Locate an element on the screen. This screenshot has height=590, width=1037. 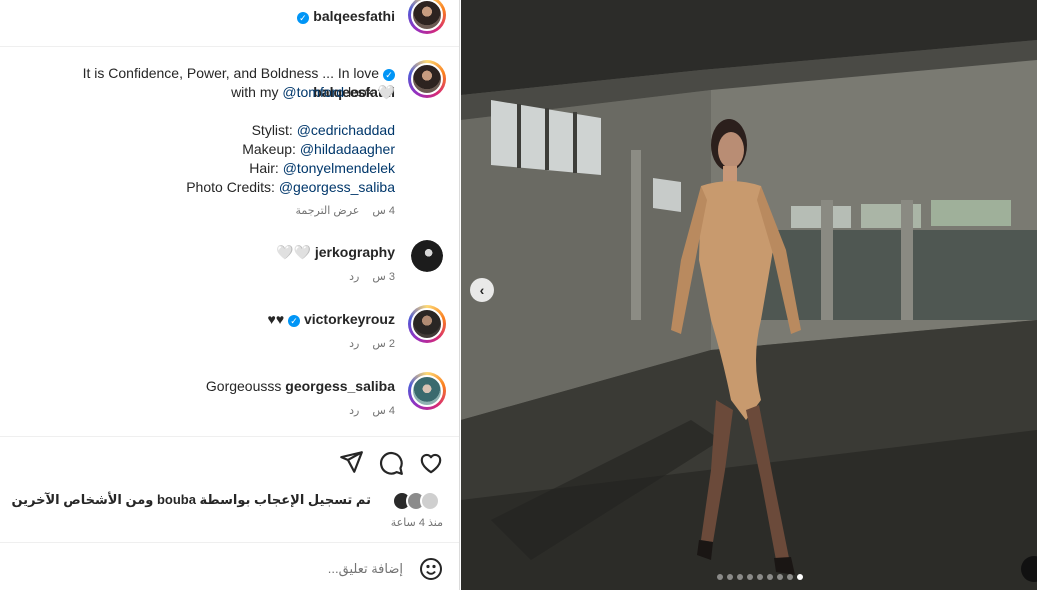
heart-icon is located at coordinates (431, 463).